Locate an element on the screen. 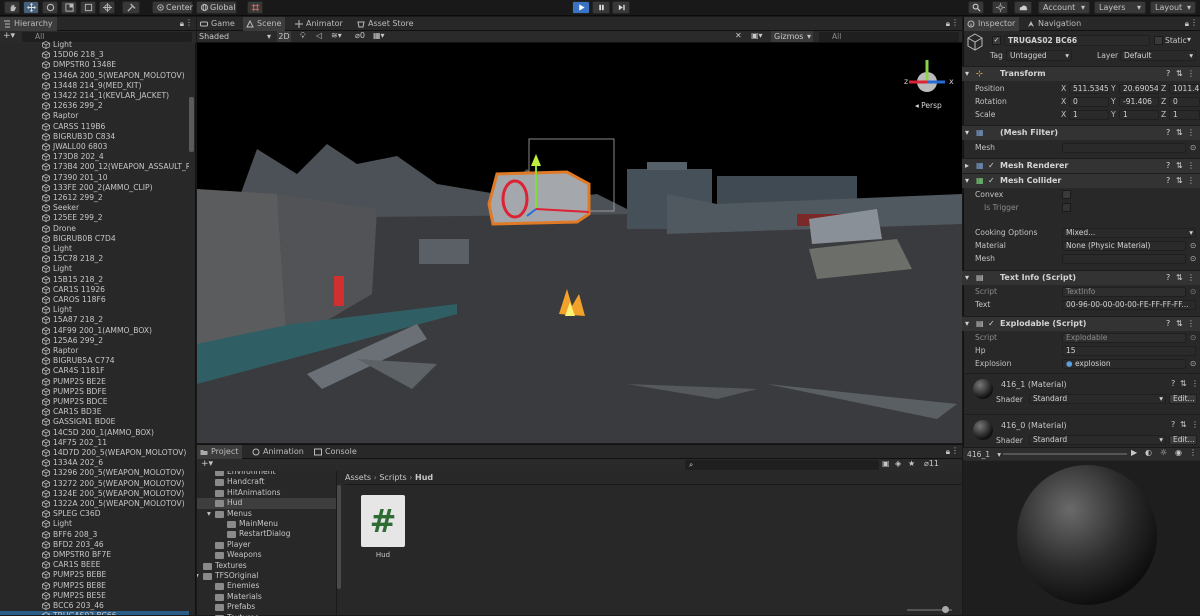  shader-dropdown: Standard ▾ is located at coordinates (1097, 399).